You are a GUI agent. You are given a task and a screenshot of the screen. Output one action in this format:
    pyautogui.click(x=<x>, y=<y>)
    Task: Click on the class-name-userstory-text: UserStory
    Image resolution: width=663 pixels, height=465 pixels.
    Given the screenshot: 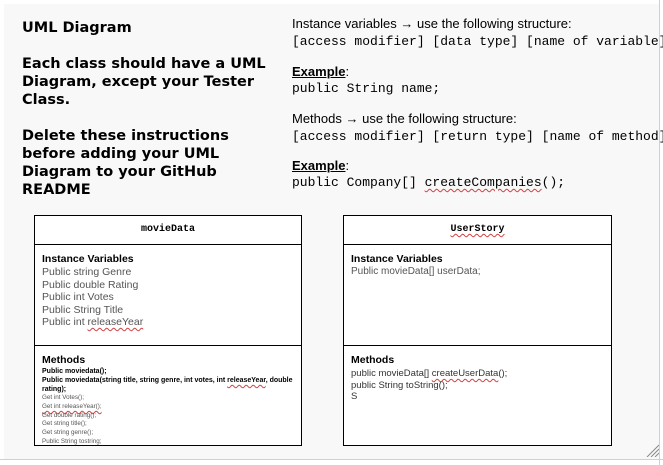 What is the action you would take?
    pyautogui.click(x=477, y=229)
    